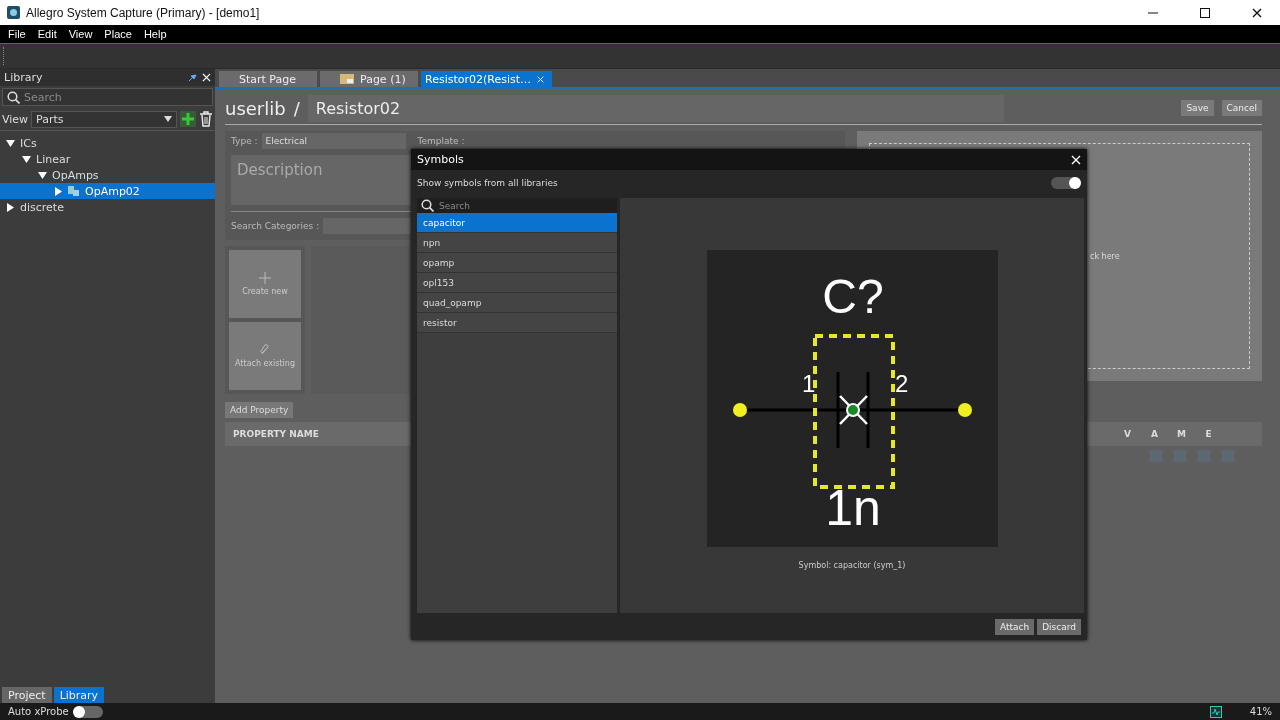 The height and width of the screenshot is (720, 1280). I want to click on maximize-icon, so click(1205, 12).